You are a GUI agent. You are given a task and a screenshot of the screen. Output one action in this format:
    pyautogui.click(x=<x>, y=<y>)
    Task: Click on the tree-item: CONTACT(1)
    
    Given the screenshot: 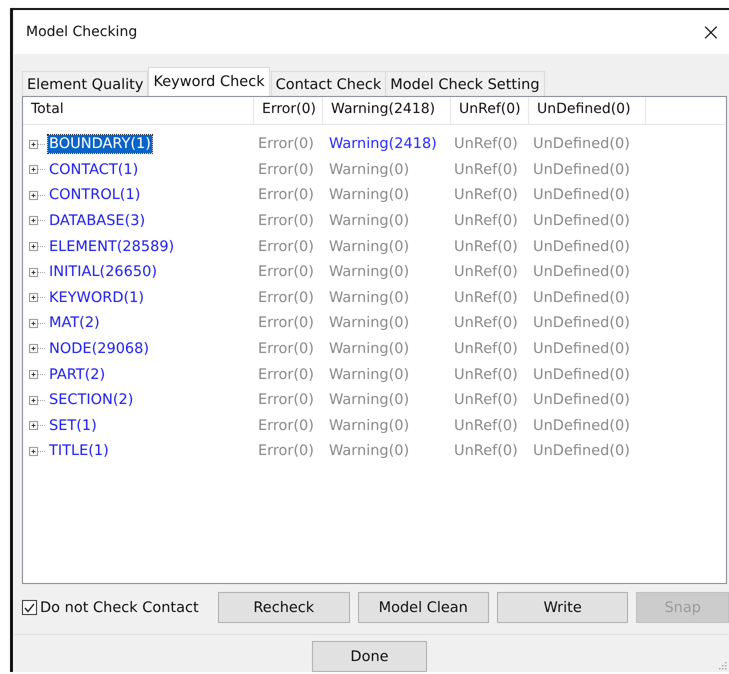 What is the action you would take?
    pyautogui.click(x=94, y=169)
    